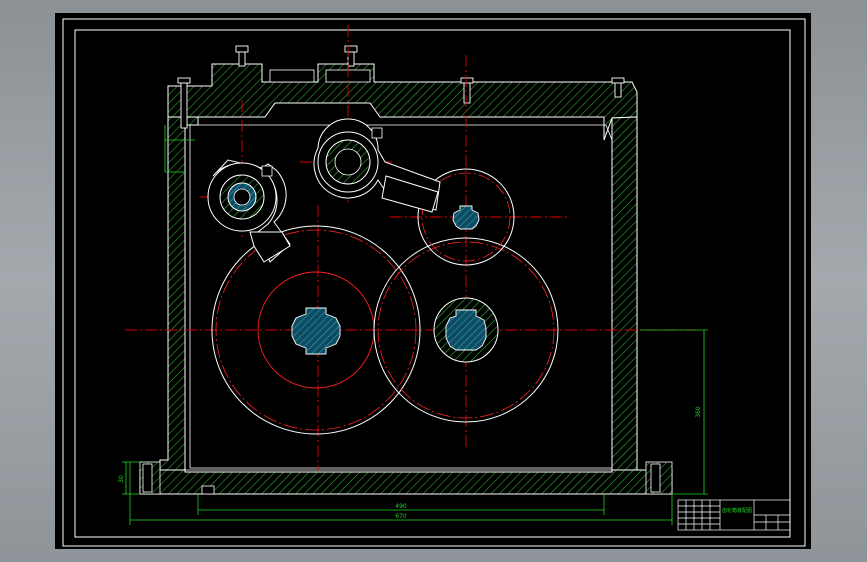 Image resolution: width=867 pixels, height=562 pixels. I want to click on dim-overall-width: 670, so click(401, 516).